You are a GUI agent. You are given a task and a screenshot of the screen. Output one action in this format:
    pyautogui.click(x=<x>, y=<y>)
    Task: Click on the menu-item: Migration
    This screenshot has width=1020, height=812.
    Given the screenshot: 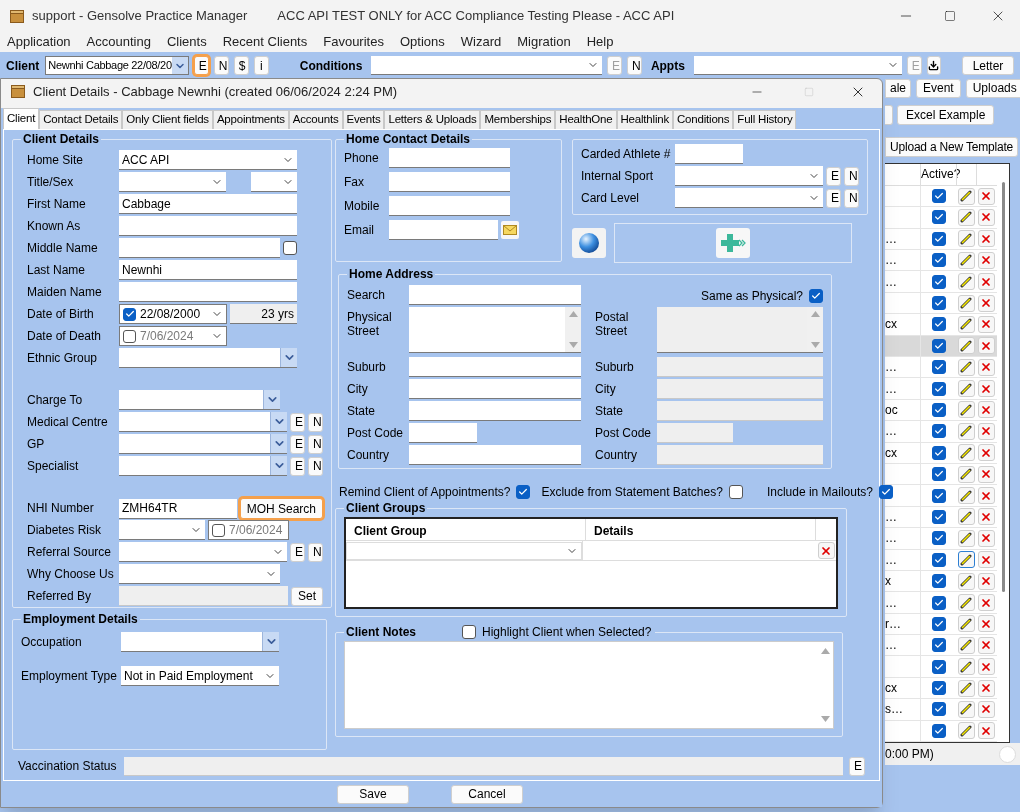 What is the action you would take?
    pyautogui.click(x=544, y=42)
    